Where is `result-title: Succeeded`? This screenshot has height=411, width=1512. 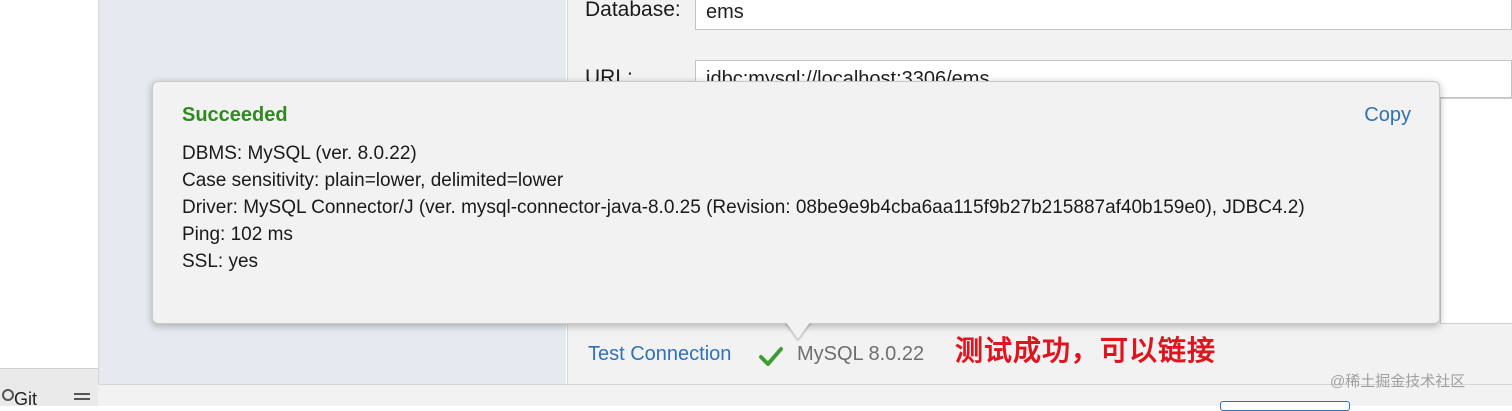 result-title: Succeeded is located at coordinates (235, 115).